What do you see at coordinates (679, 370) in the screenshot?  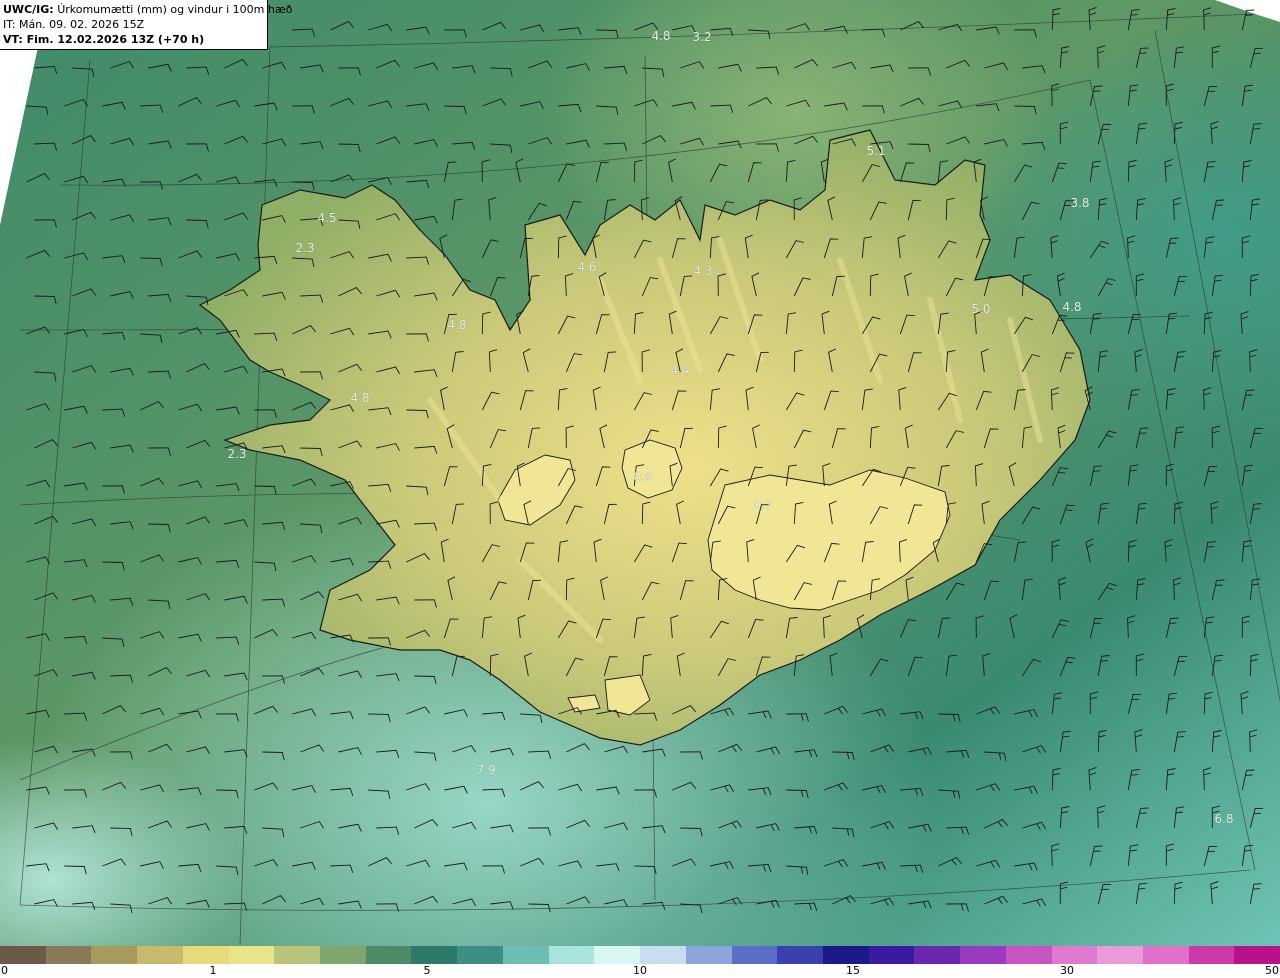 I see `value-label: 4.4` at bounding box center [679, 370].